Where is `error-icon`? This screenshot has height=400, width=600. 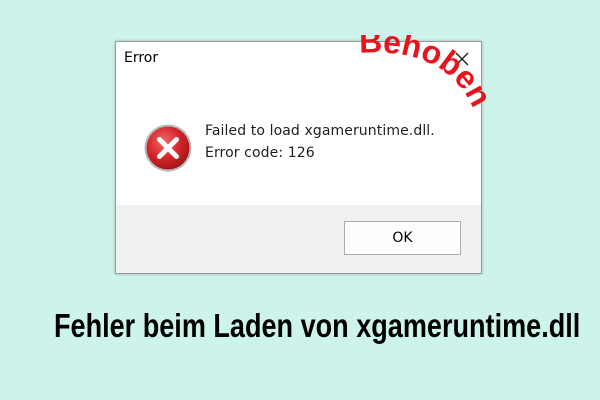
error-icon is located at coordinates (168, 148).